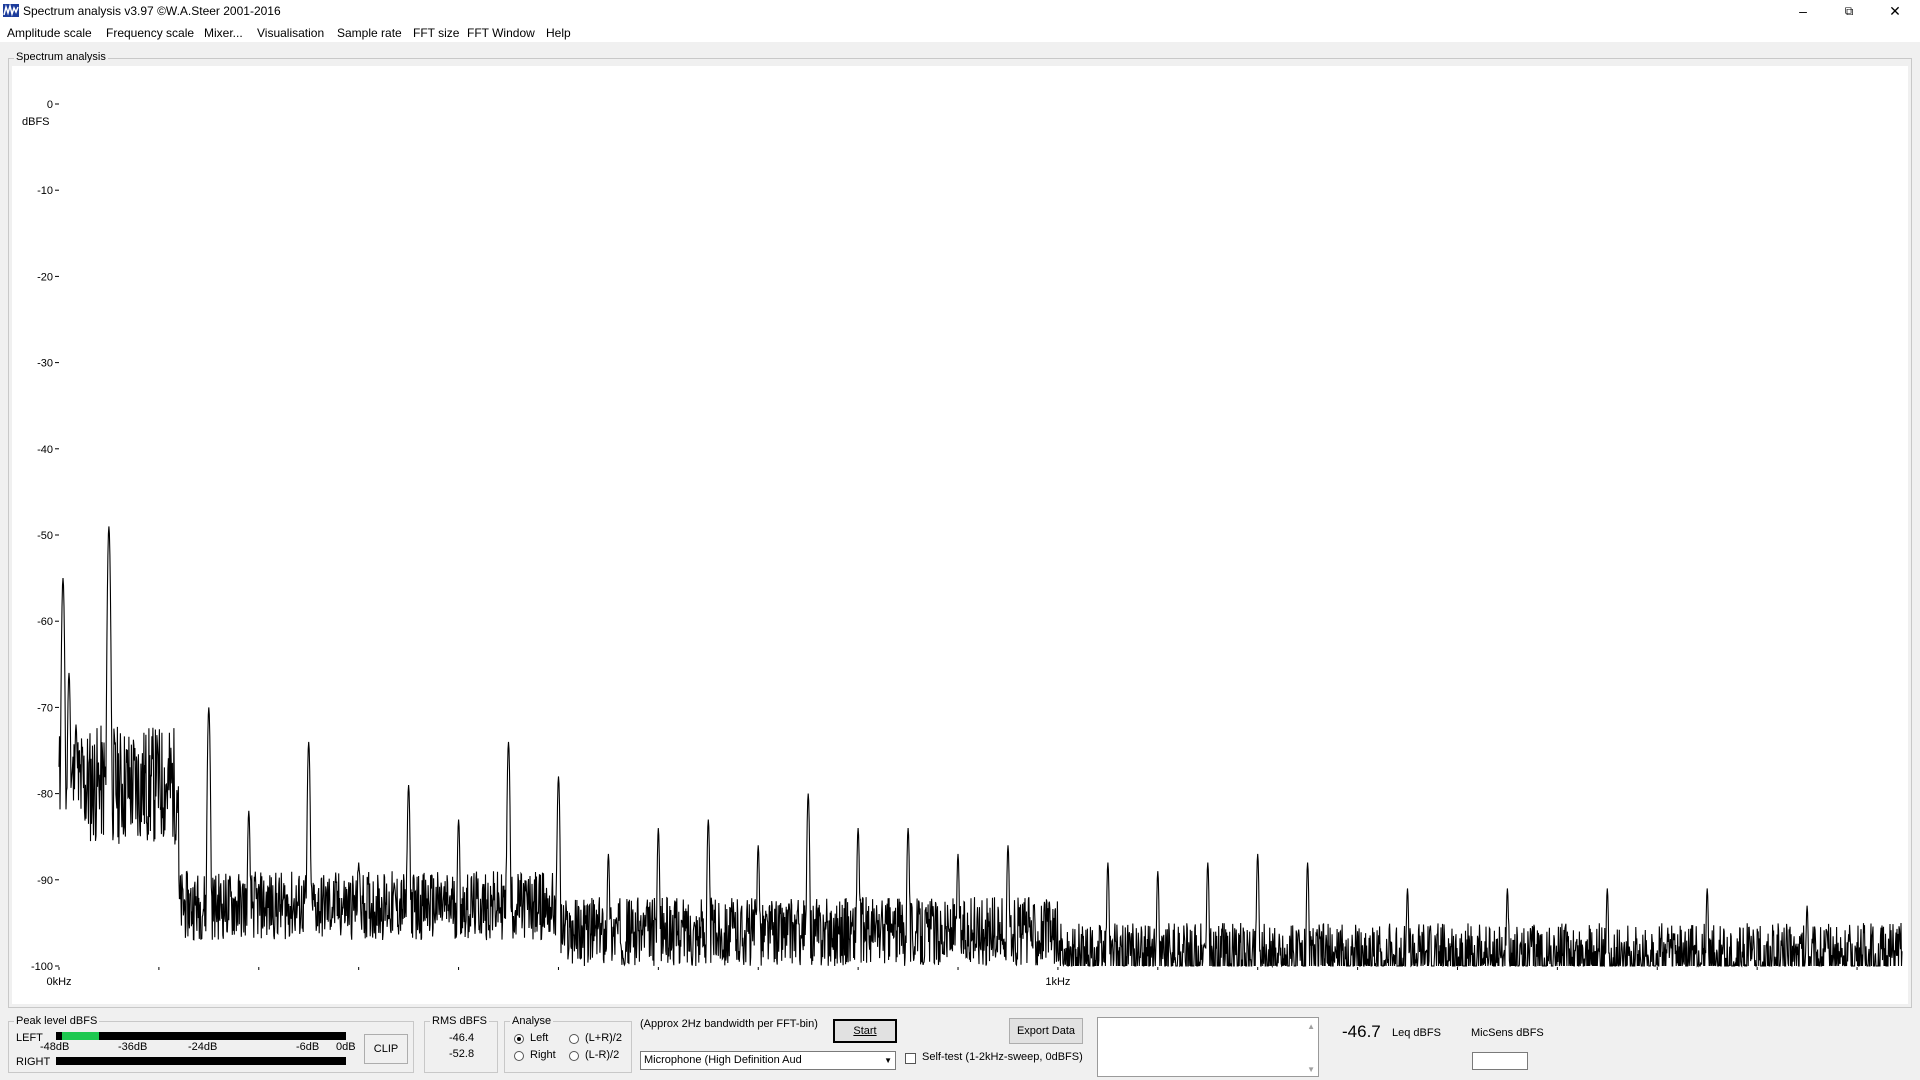 The image size is (1920, 1080). Describe the element at coordinates (519, 1056) in the screenshot. I see `analyse-right-radio` at that location.